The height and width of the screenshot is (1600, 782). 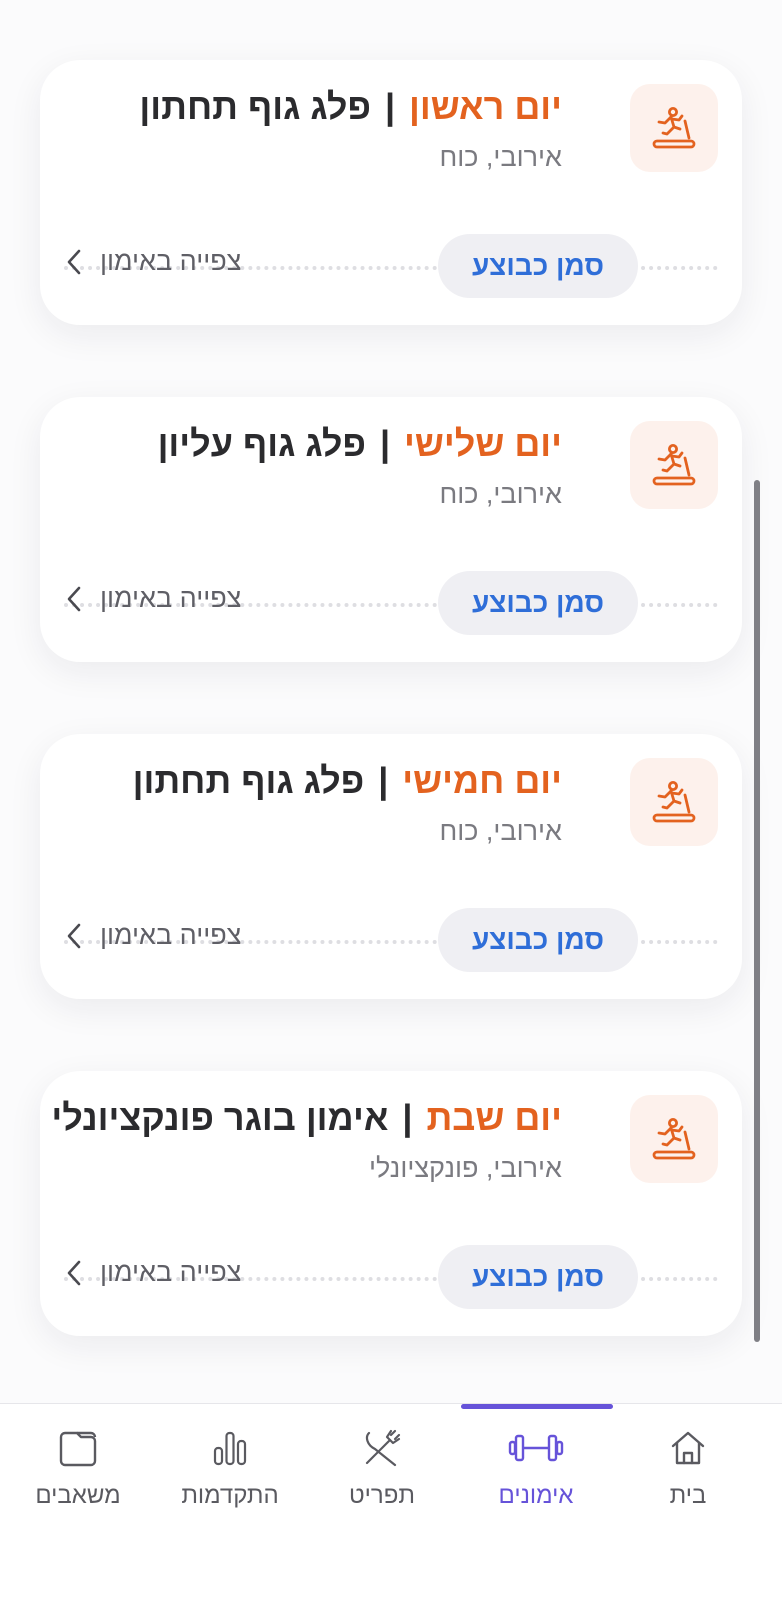 I want to click on workout-title: פלג גוף עליון, so click(x=261, y=443).